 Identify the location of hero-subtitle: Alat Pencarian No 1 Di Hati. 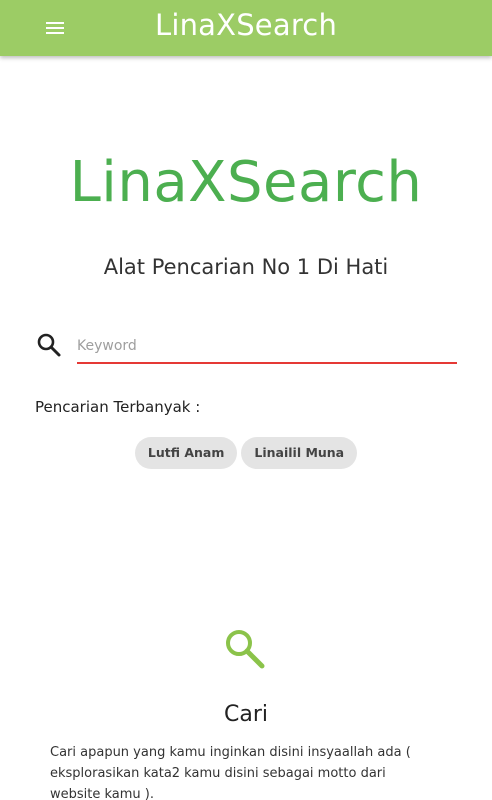
(246, 267).